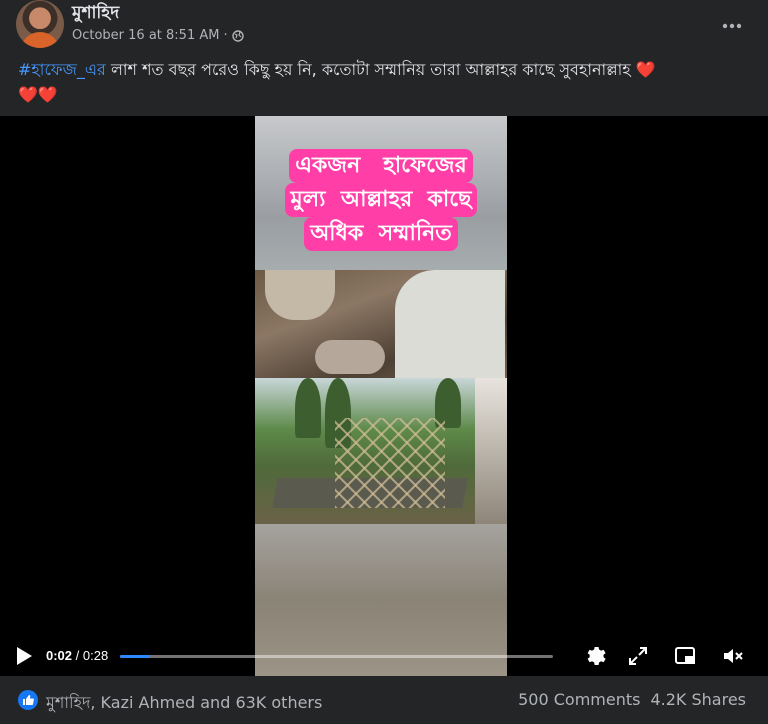 The height and width of the screenshot is (724, 768). What do you see at coordinates (645, 69) in the screenshot?
I see `heart-emoji: ❤️` at bounding box center [645, 69].